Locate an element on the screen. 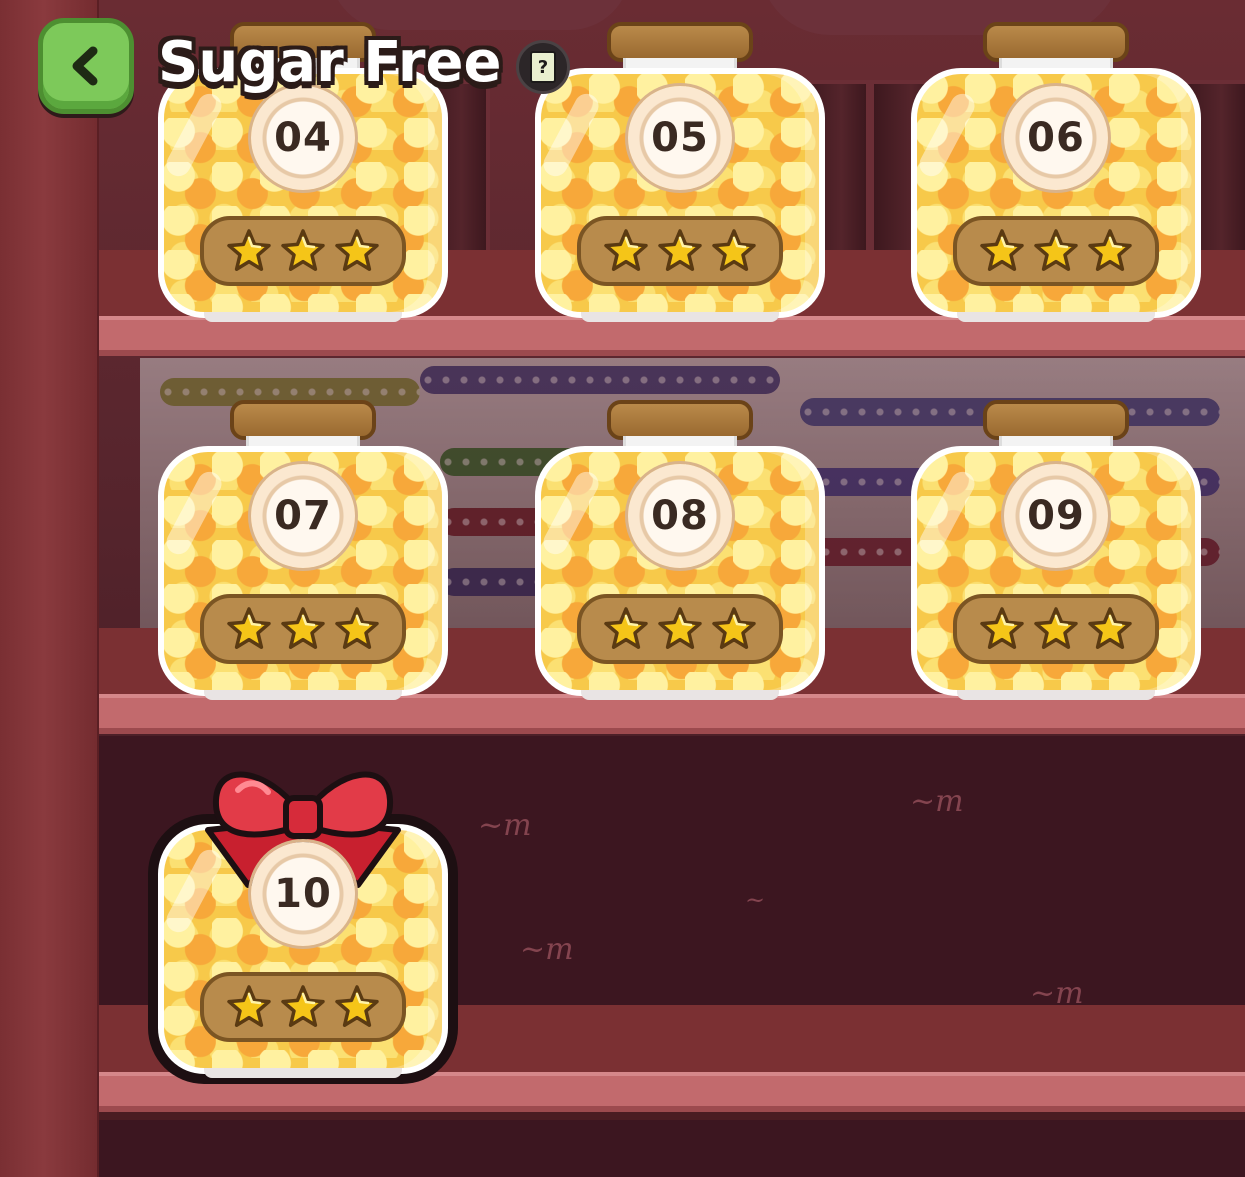 The image size is (1245, 1177). level-badge: 09 is located at coordinates (1056, 516).